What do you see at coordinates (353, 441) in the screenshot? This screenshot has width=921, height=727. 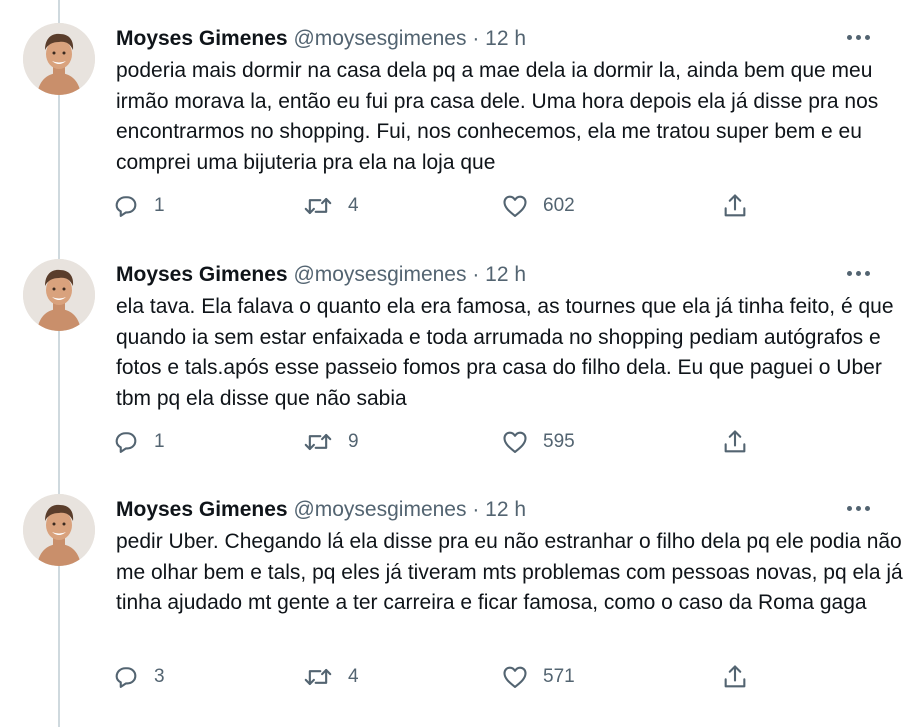 I see `retweet-count: 9` at bounding box center [353, 441].